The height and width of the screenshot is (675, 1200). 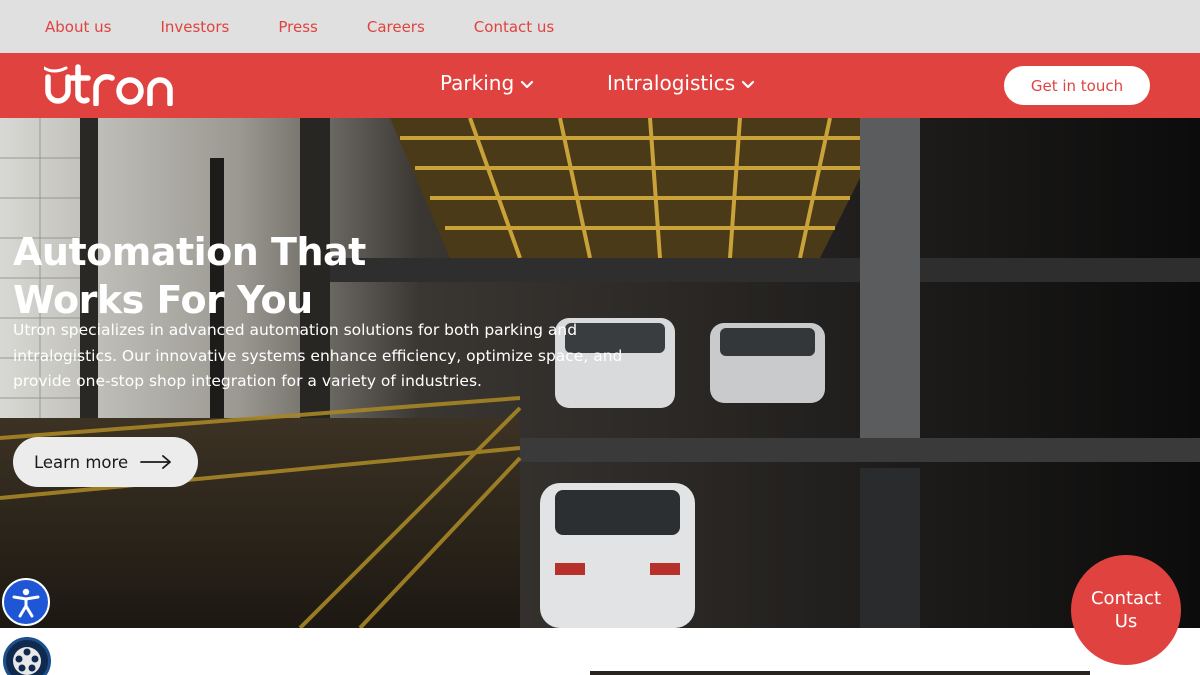 I want to click on accessibility-button, so click(x=26, y=602).